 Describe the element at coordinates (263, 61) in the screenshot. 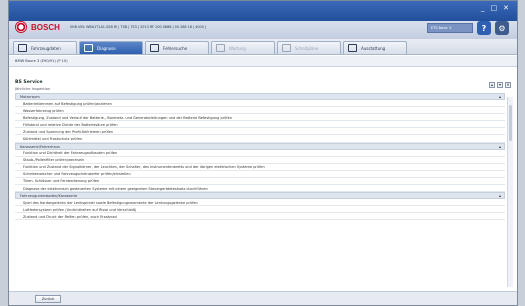

I see `breadcrumb: BMW Baure 3 (E90/91) (P 10)` at that location.